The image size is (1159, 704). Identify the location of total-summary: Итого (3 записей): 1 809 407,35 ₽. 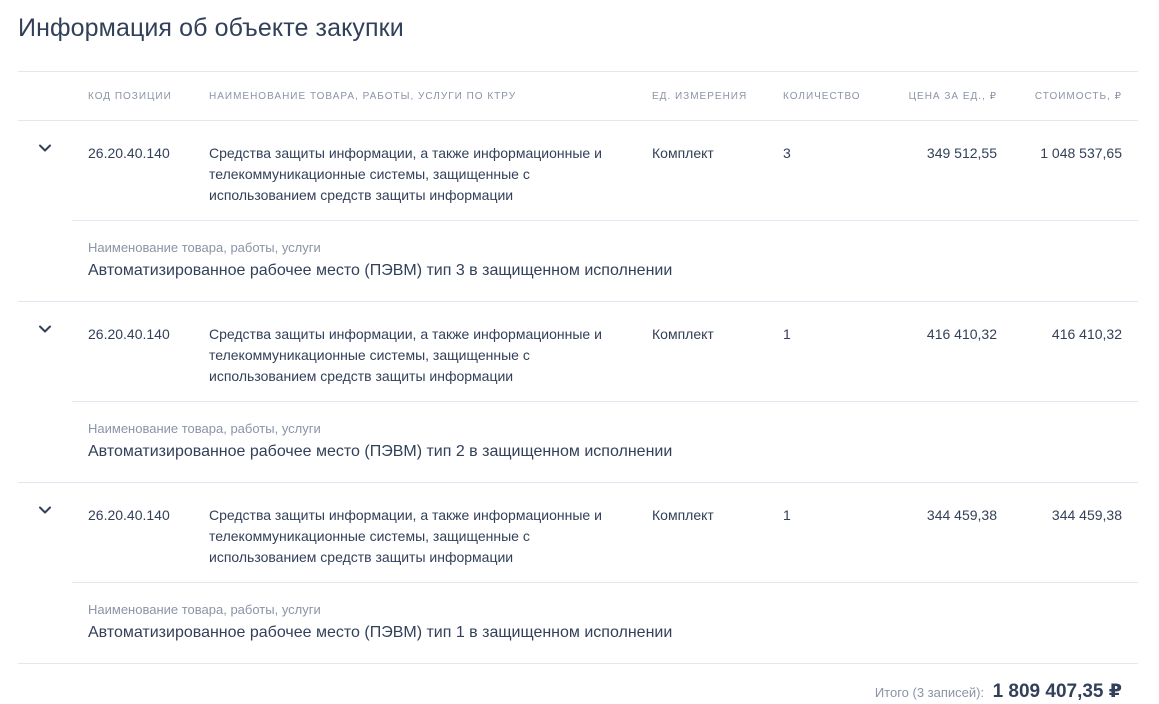
(998, 691).